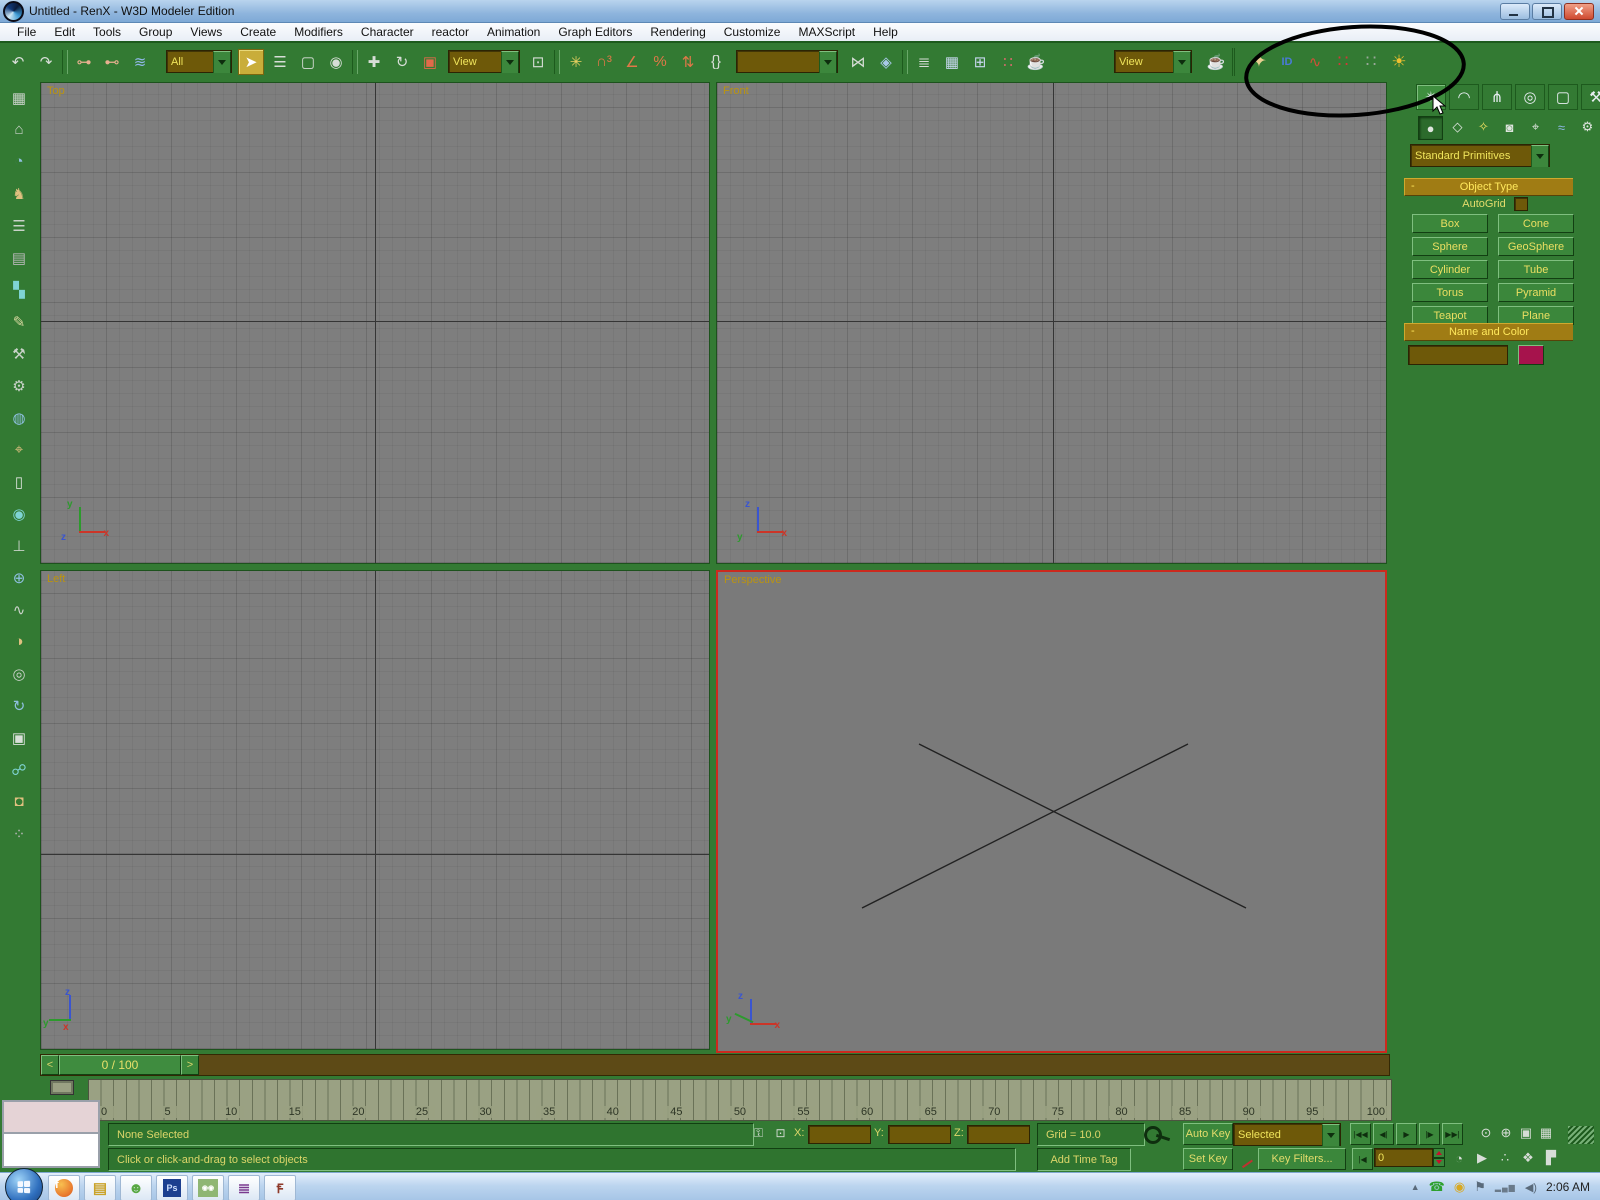 This screenshot has width=1600, height=1200. What do you see at coordinates (1450, 269) in the screenshot?
I see `object-type-button: Cylinder` at bounding box center [1450, 269].